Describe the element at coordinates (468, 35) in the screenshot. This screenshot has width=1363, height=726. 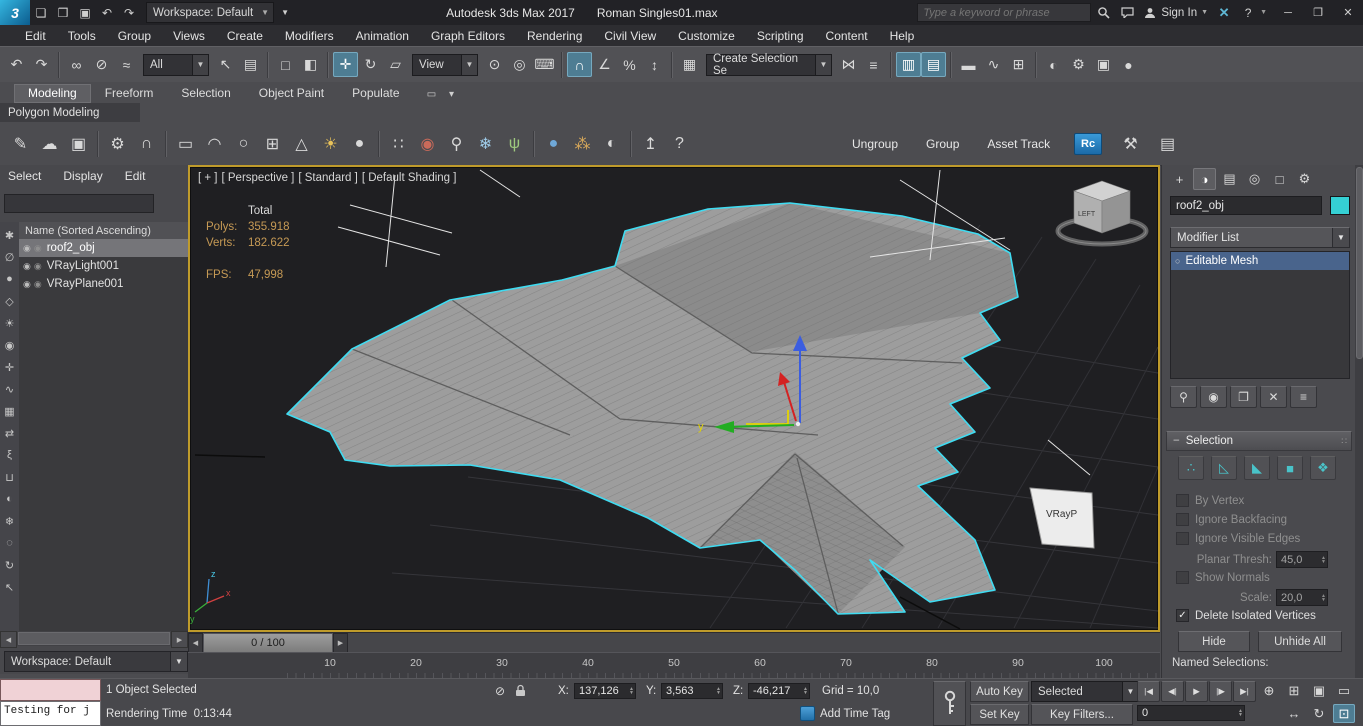
I see `menu-item: Graph Editors` at that location.